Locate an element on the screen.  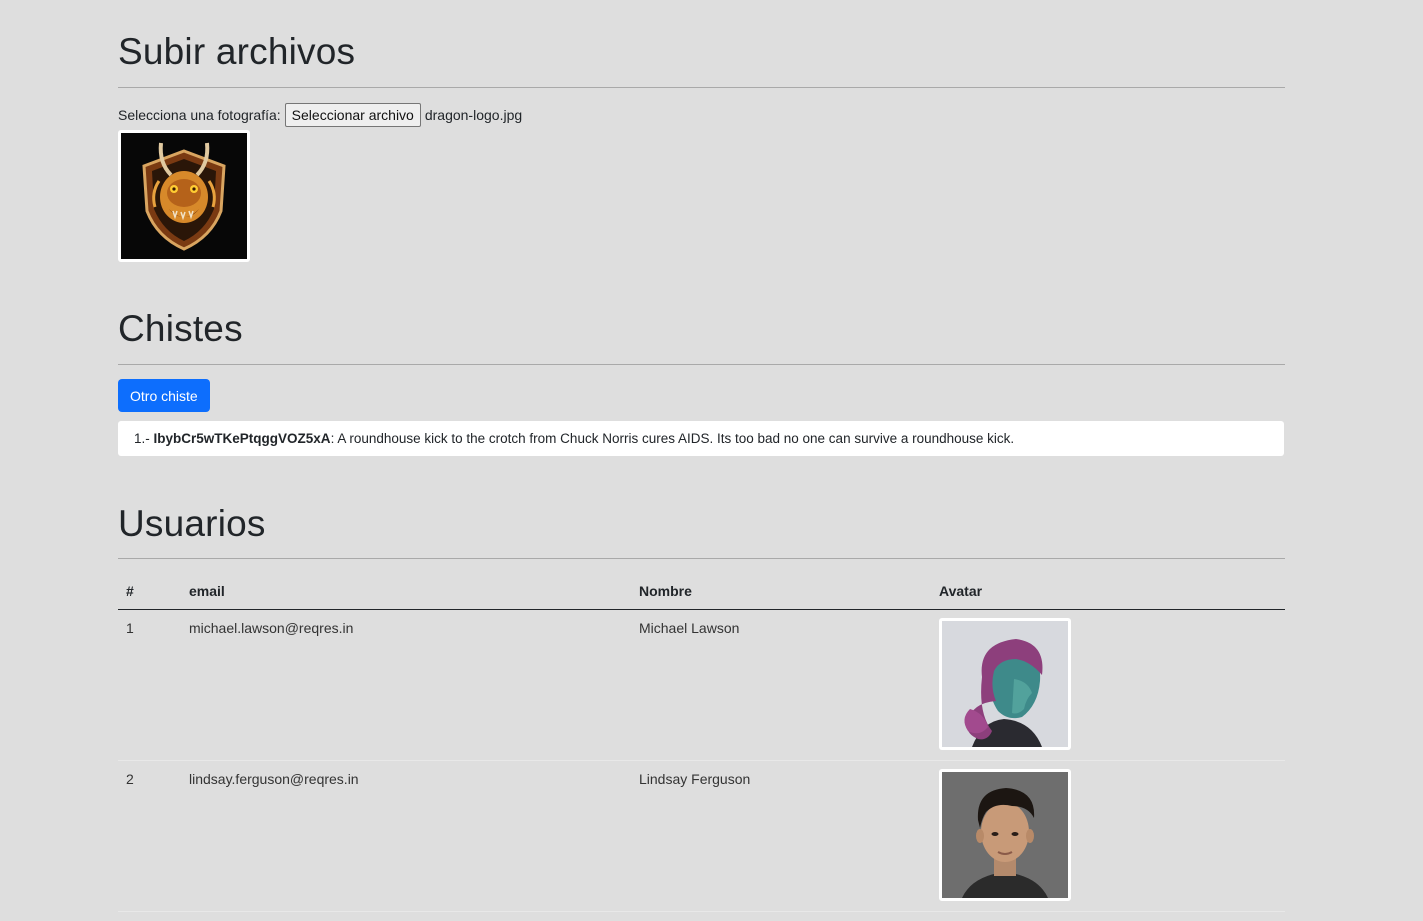
cell-name: Michael Lawson is located at coordinates (781, 685).